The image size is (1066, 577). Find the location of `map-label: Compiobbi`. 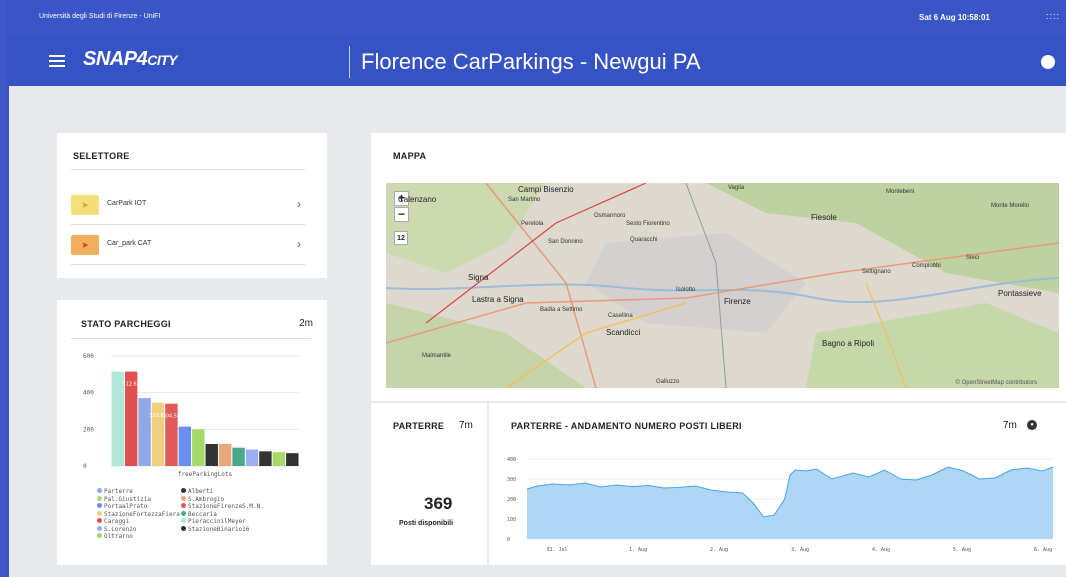

map-label: Compiobbi is located at coordinates (926, 266).